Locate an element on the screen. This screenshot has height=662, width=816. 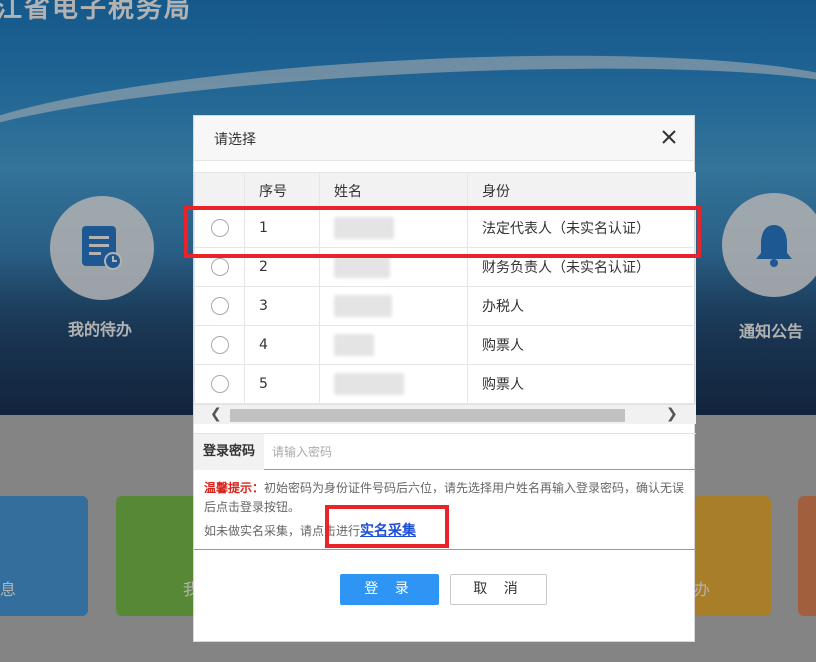
table-header-row: 序号 姓名 身份 is located at coordinates (445, 190).